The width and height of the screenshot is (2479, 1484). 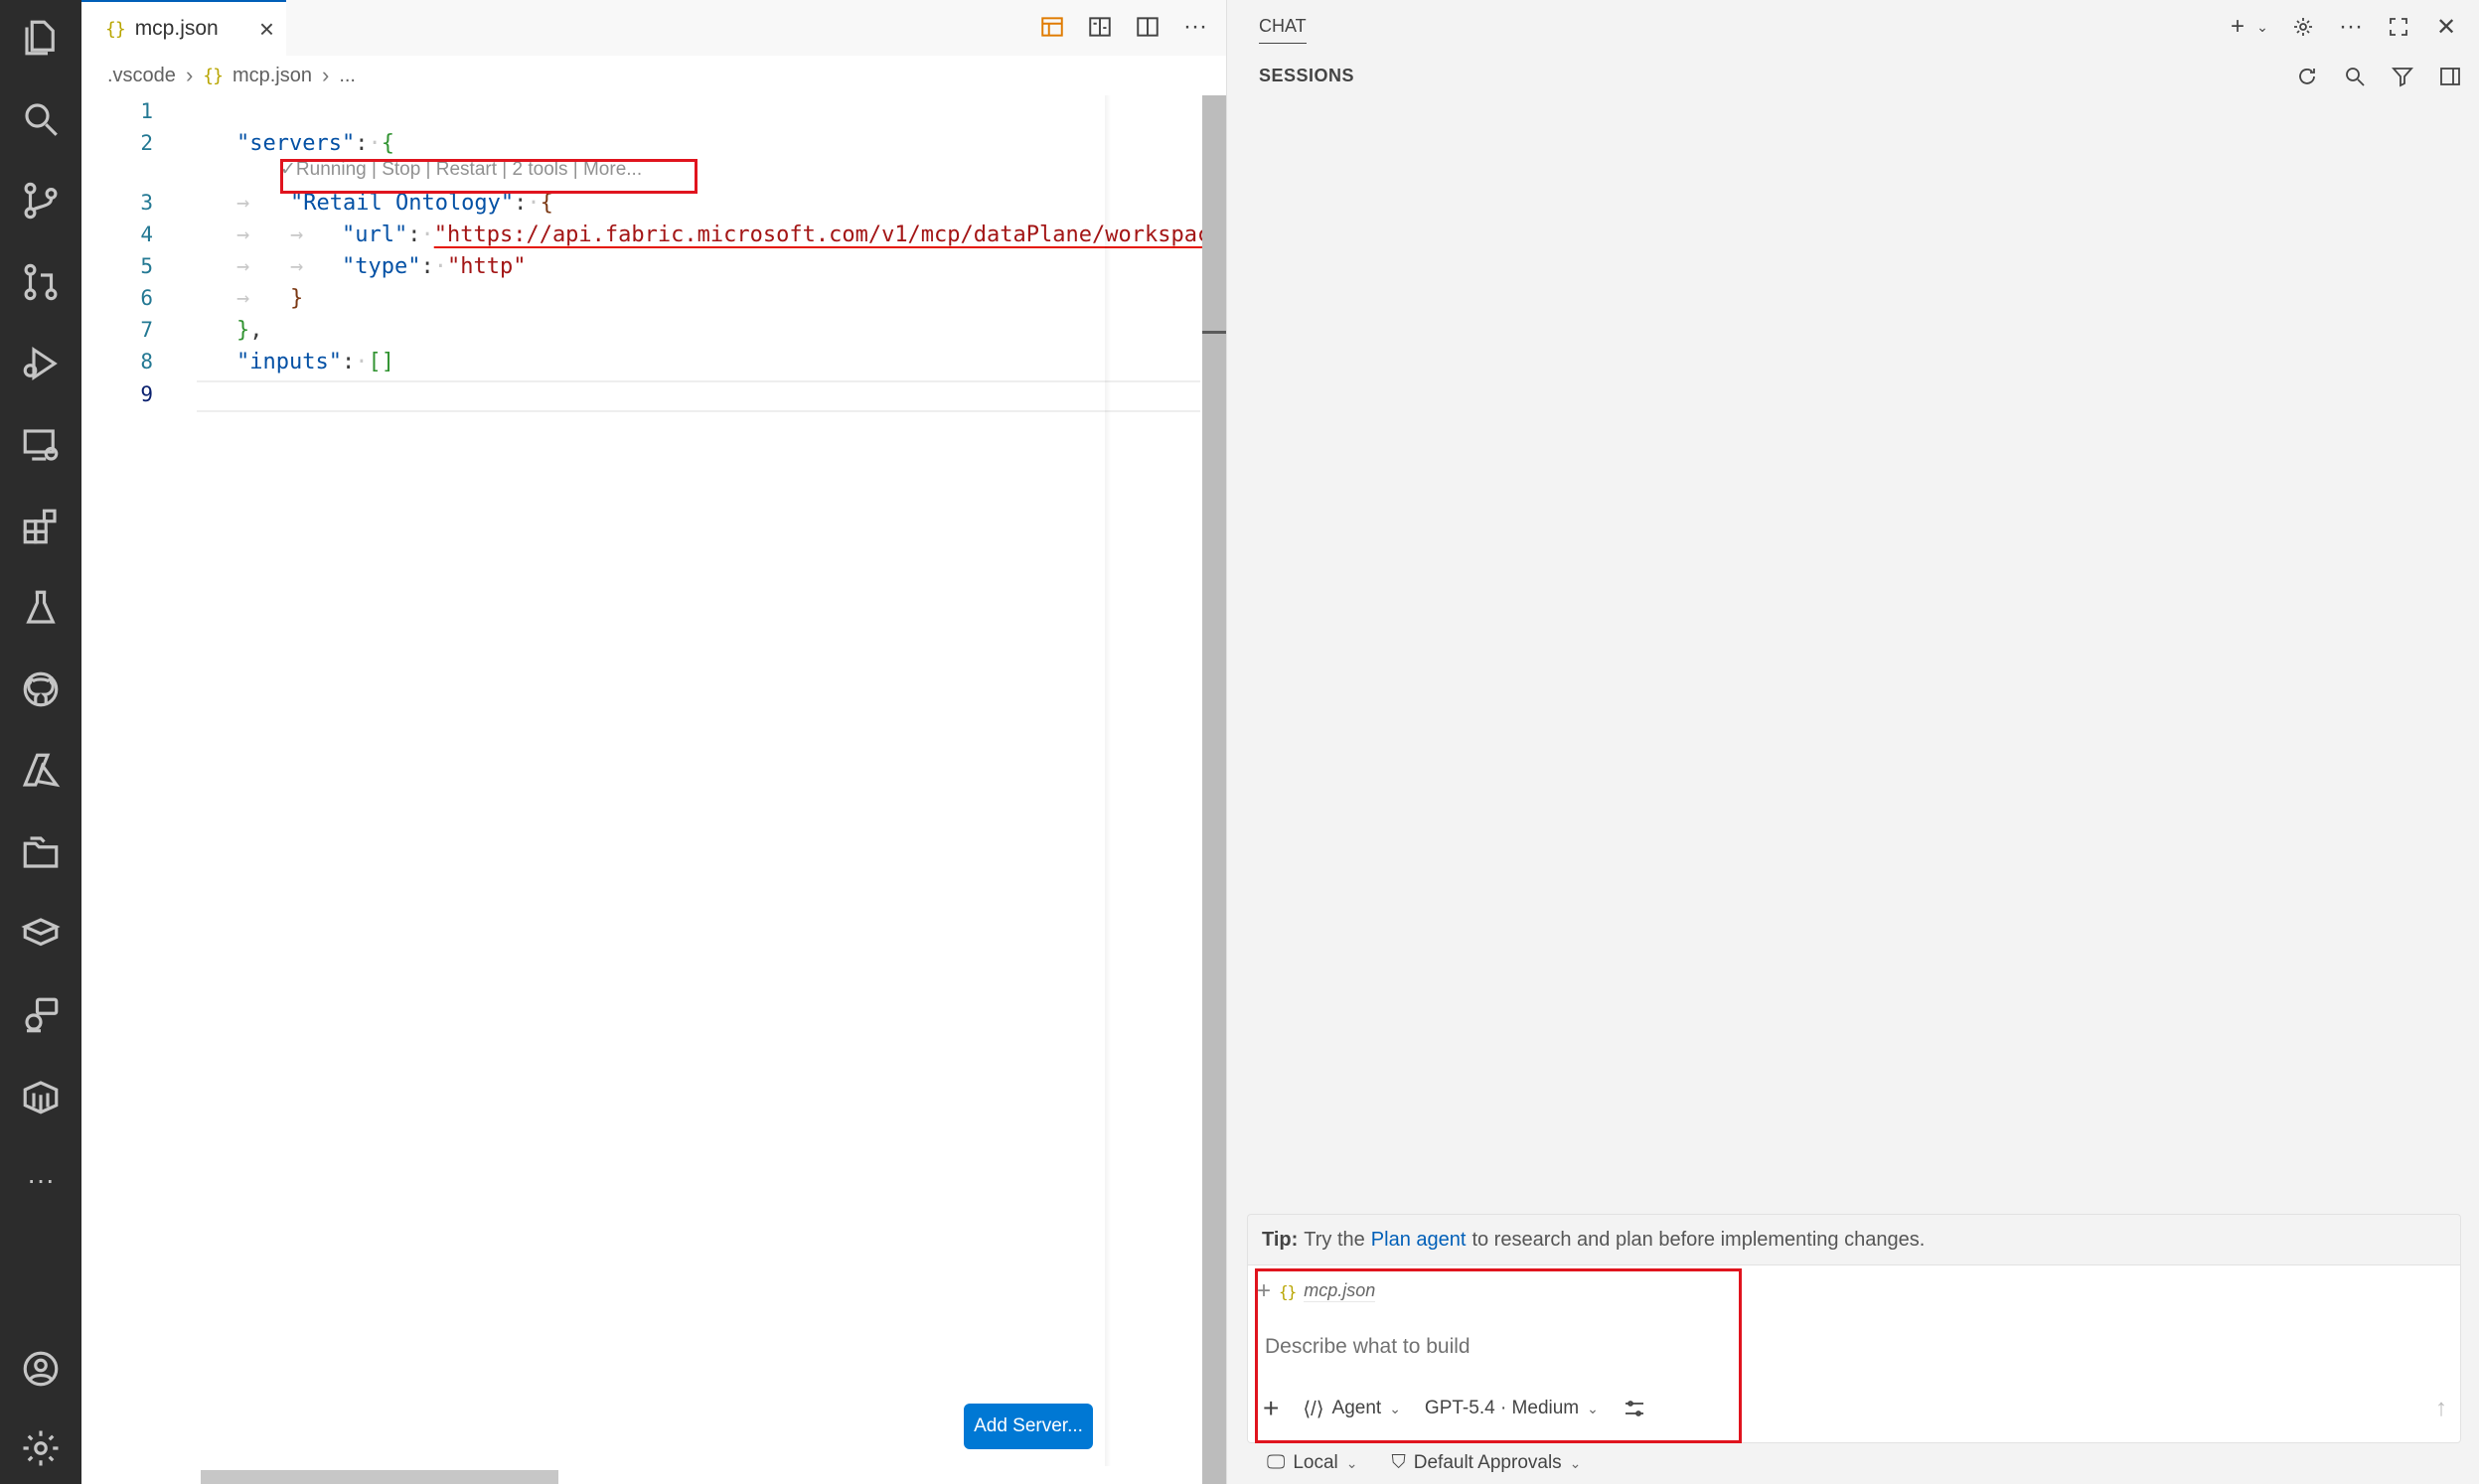 I want to click on line-number: 2, so click(x=146, y=143).